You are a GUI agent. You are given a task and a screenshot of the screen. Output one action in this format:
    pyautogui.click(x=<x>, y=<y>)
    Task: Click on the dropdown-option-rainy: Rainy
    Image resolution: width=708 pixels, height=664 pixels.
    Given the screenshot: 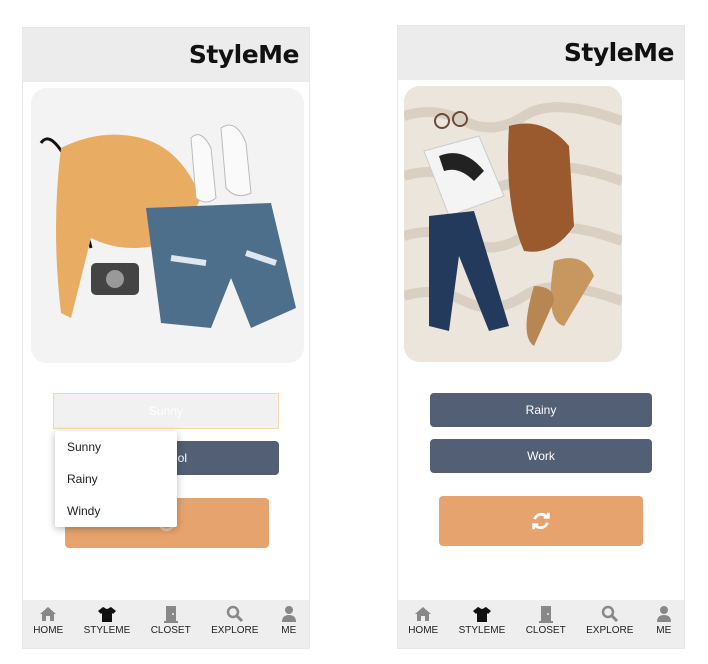 What is the action you would take?
    pyautogui.click(x=116, y=479)
    